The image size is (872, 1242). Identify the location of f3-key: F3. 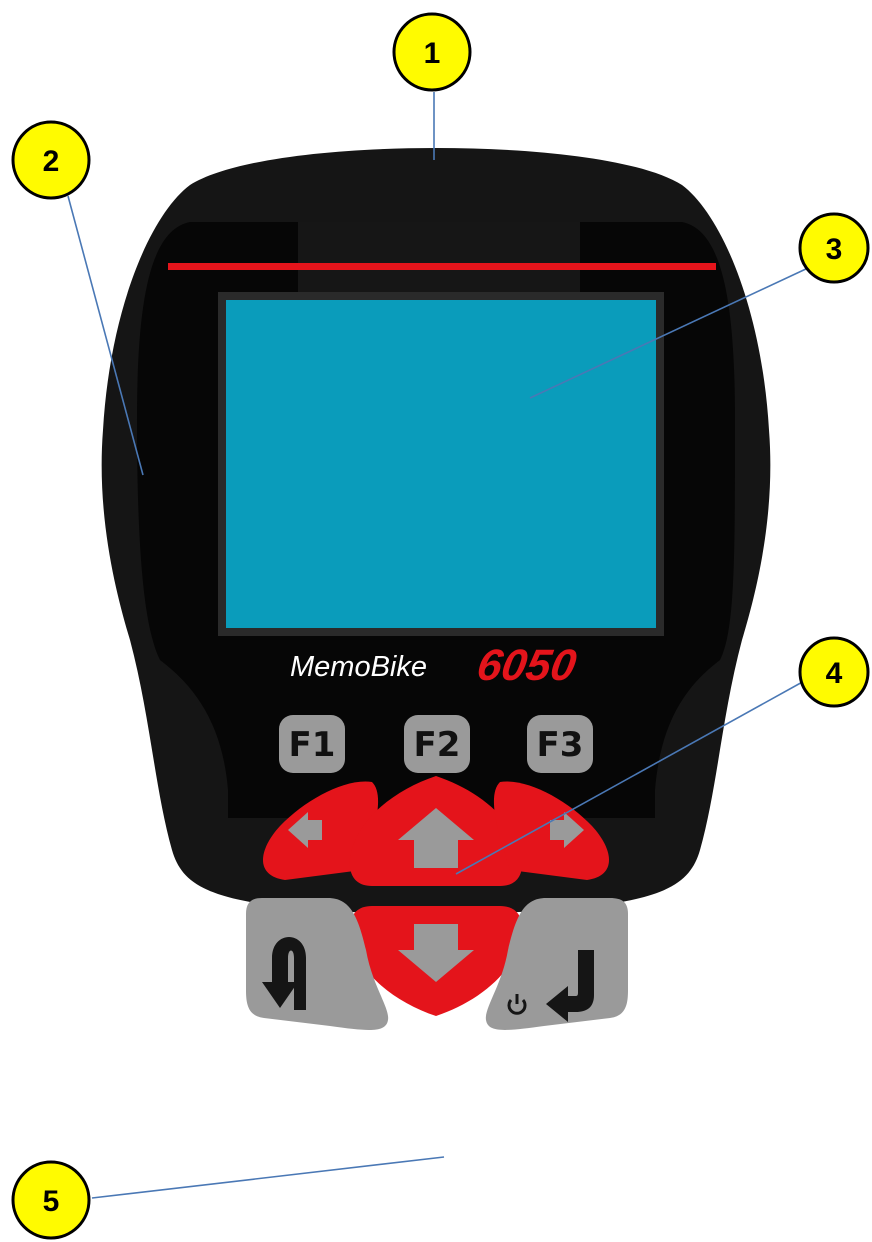
(560, 744).